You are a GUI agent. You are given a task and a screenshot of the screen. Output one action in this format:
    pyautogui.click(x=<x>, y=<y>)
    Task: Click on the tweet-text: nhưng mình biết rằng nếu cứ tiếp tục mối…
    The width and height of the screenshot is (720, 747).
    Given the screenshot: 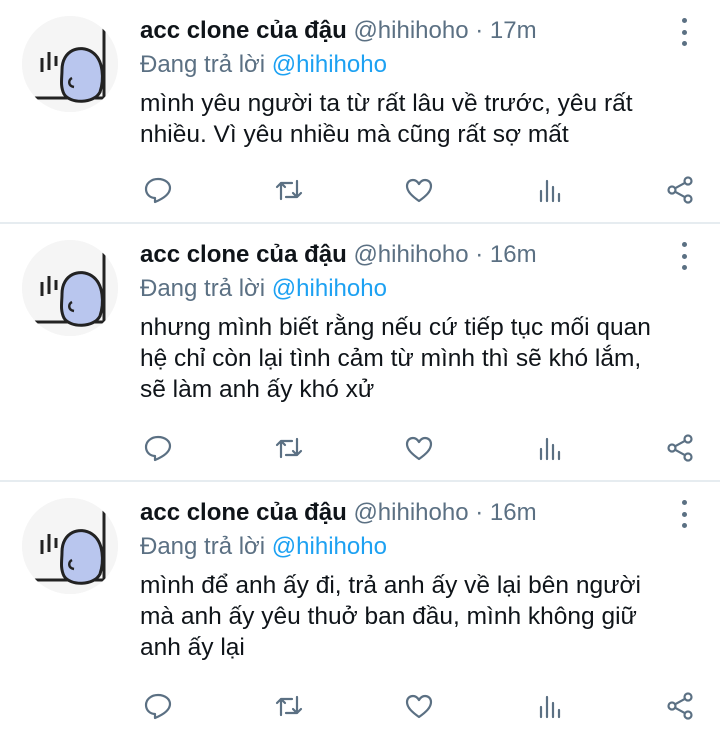 What is the action you would take?
    pyautogui.click(x=420, y=358)
    